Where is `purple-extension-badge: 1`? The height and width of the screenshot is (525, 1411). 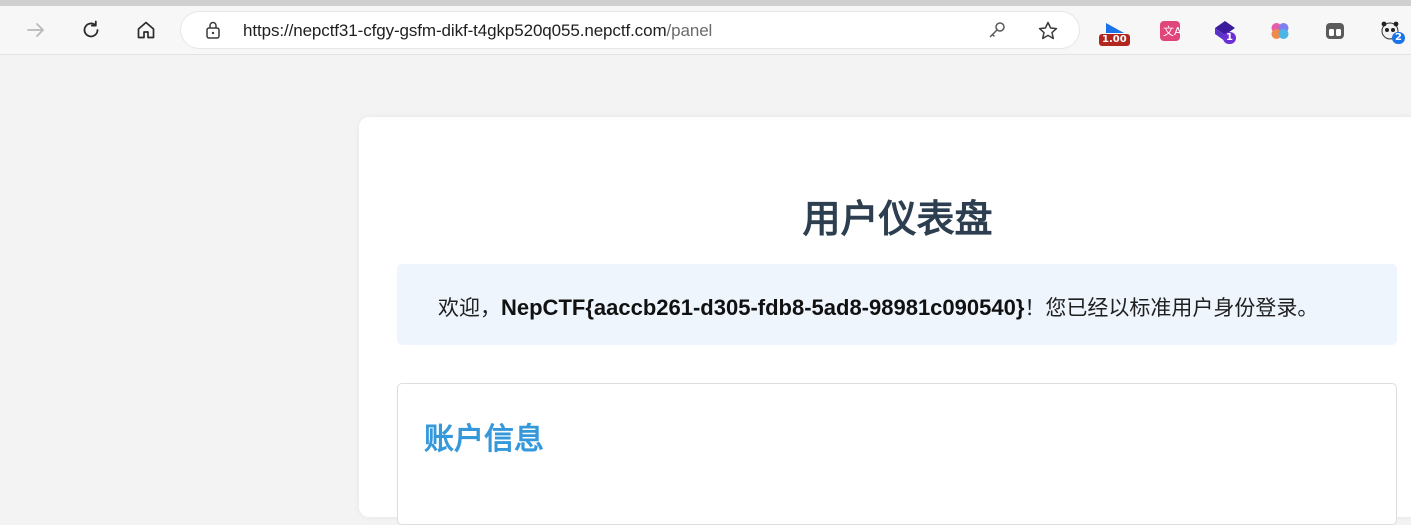
purple-extension-badge: 1 is located at coordinates (1229, 38).